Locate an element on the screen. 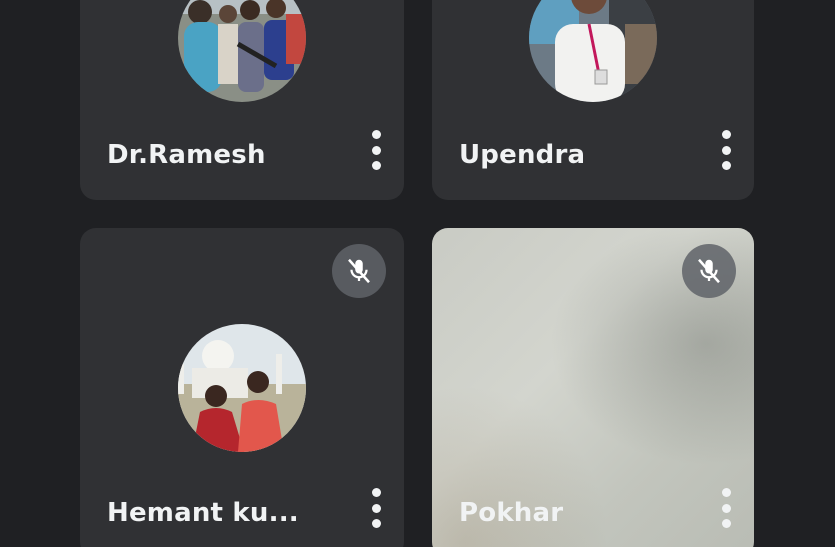 This screenshot has width=835, height=547. participant-tile-dr-ramesh: Dr.Ramesh is located at coordinates (242, 100).